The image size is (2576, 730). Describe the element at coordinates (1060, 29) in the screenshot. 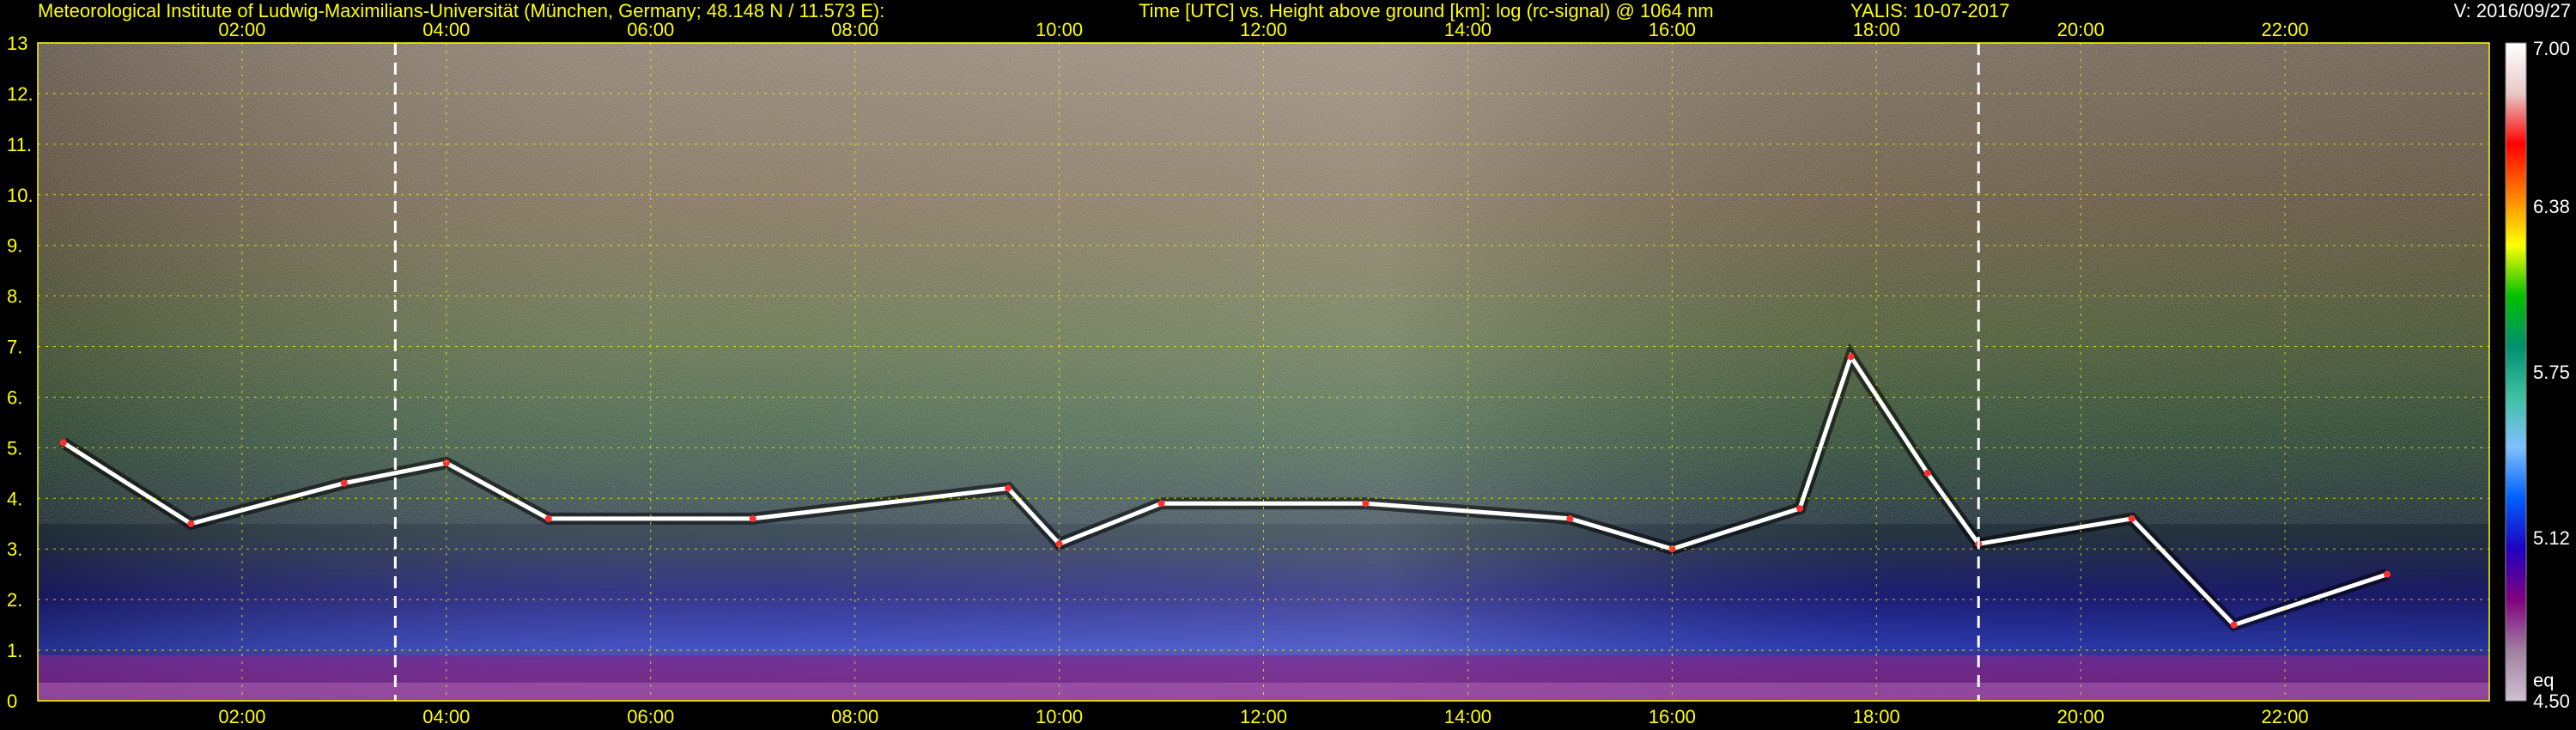

I see `x-tick-label-top: 10:00` at that location.